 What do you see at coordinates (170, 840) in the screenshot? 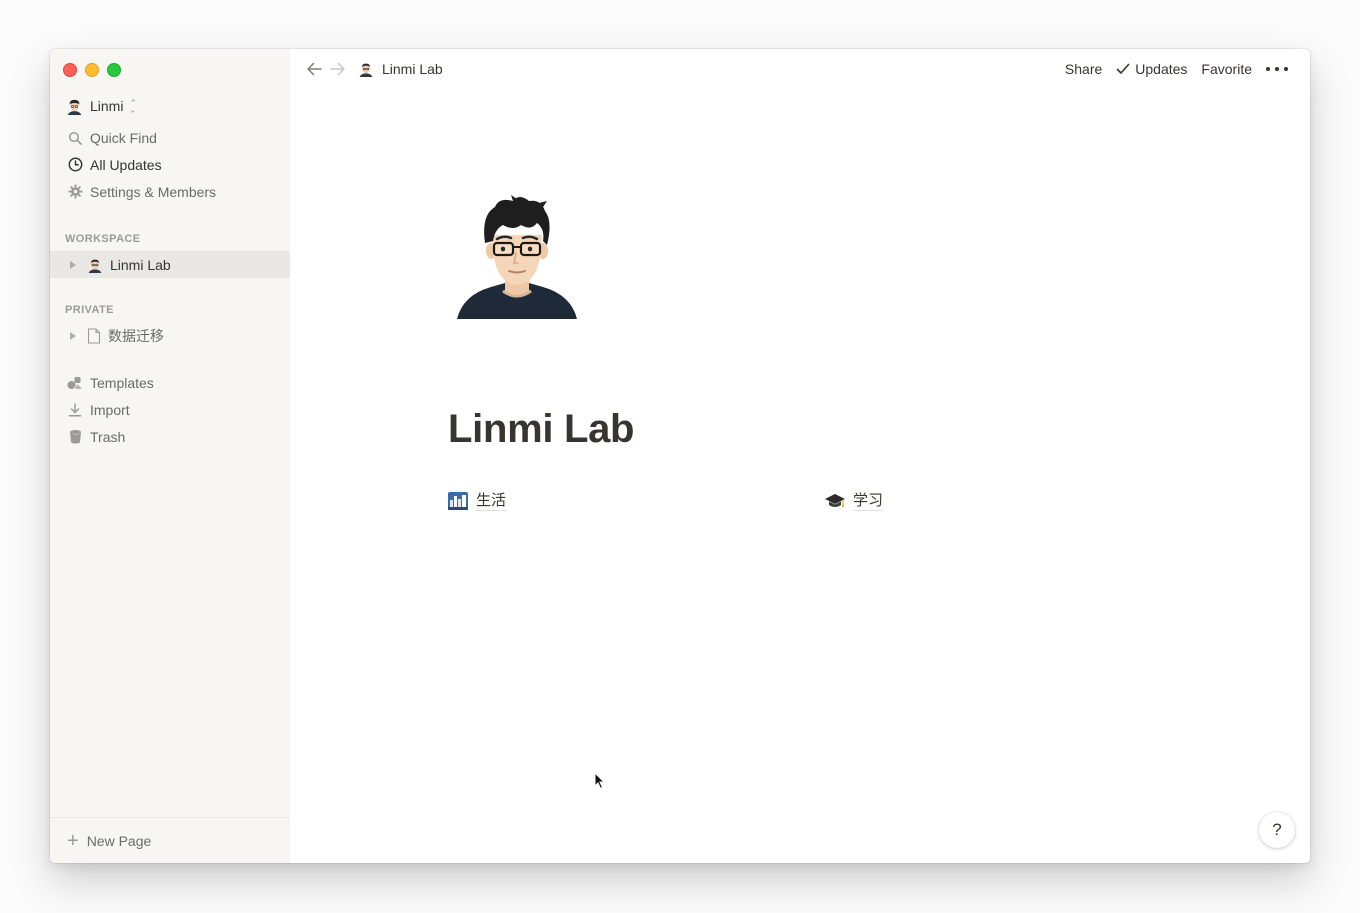
I see `new-page-button: + New Page` at bounding box center [170, 840].